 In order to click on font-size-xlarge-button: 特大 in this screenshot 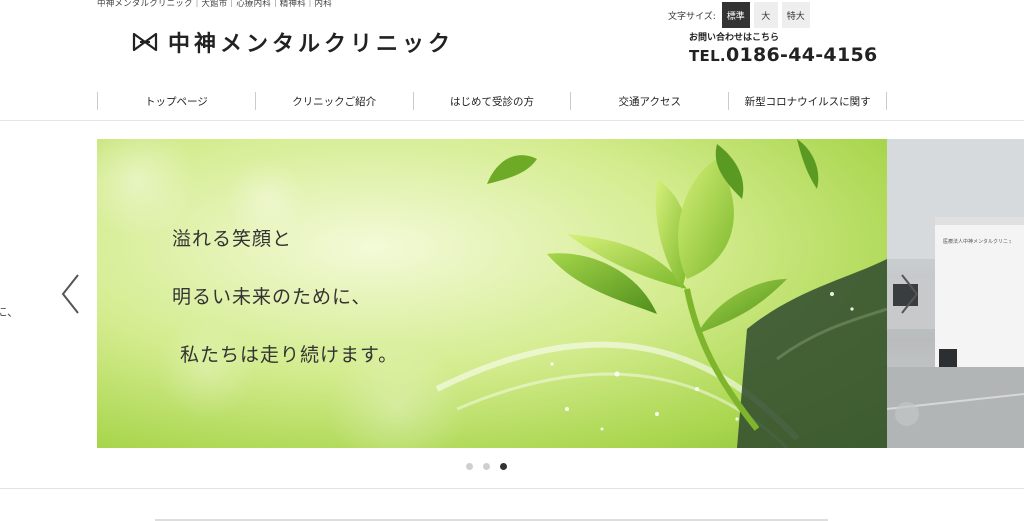, I will do `click(795, 15)`.